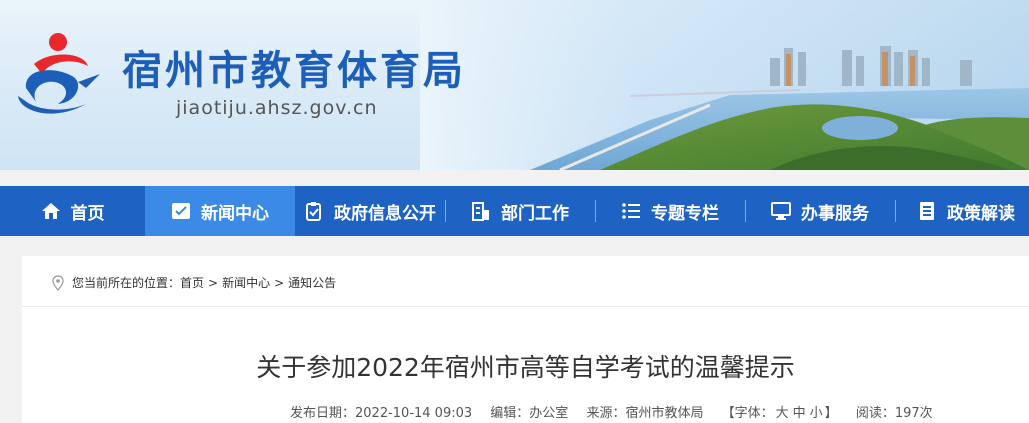  Describe the element at coordinates (981, 213) in the screenshot. I see `nav-item-label: 政策解读` at that location.